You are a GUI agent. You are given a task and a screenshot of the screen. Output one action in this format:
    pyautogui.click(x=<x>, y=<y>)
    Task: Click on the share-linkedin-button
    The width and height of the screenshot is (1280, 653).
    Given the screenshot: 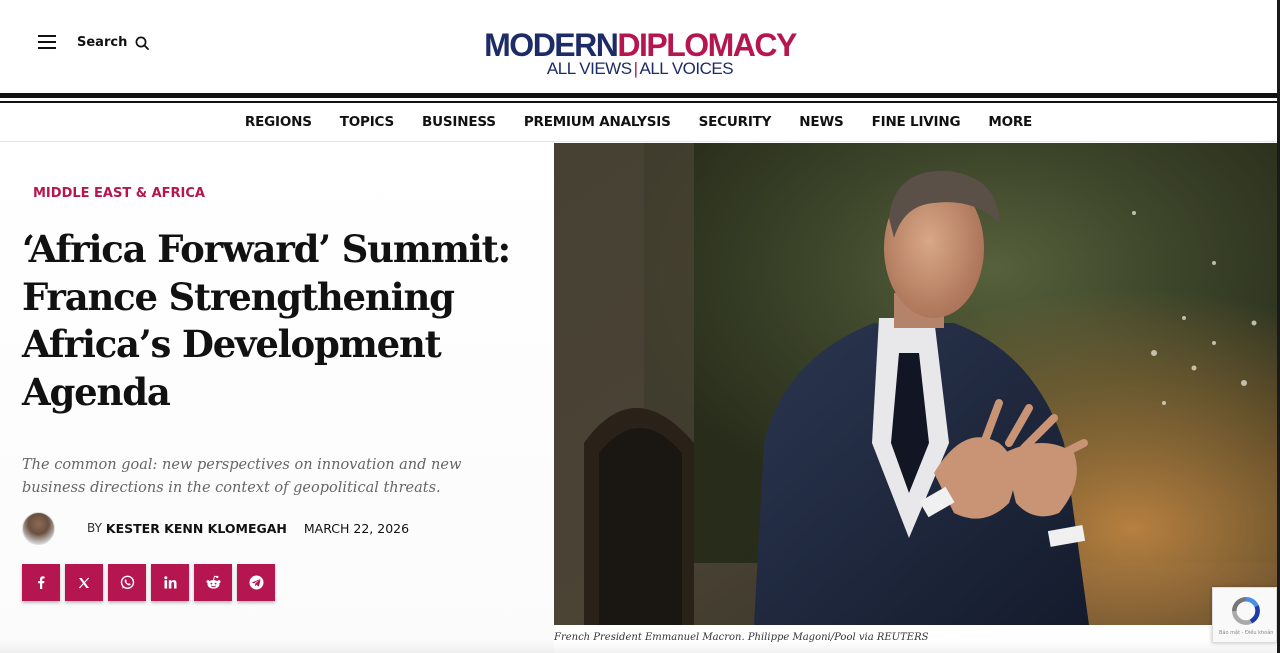 What is the action you would take?
    pyautogui.click(x=170, y=582)
    